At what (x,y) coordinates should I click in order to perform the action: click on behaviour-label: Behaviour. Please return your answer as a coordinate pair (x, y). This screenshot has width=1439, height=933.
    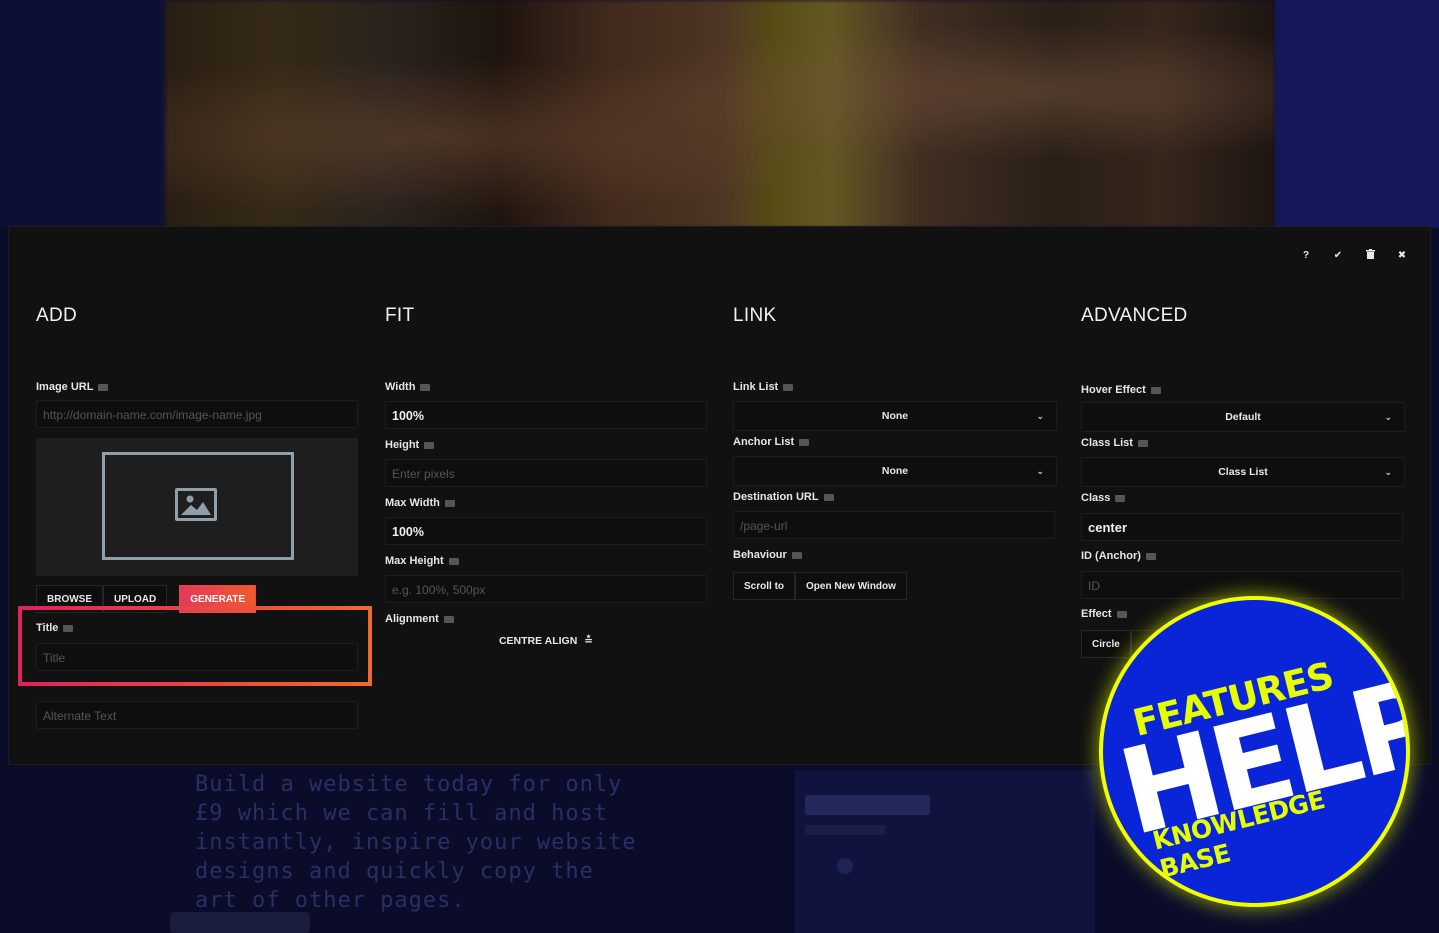
    Looking at the image, I should click on (767, 555).